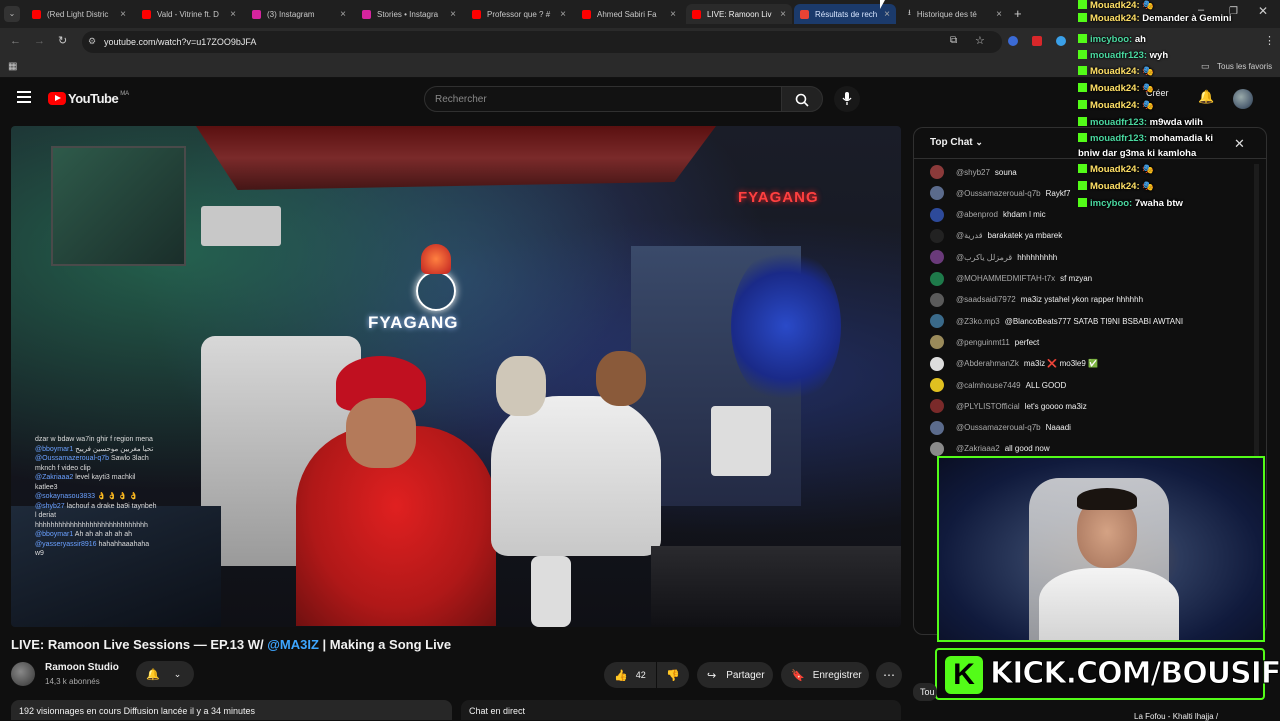 The height and width of the screenshot is (721, 1280). I want to click on chat-message: @AbderahmanZk ma3iz ❌ mo3le9 ✅, so click(1014, 364).